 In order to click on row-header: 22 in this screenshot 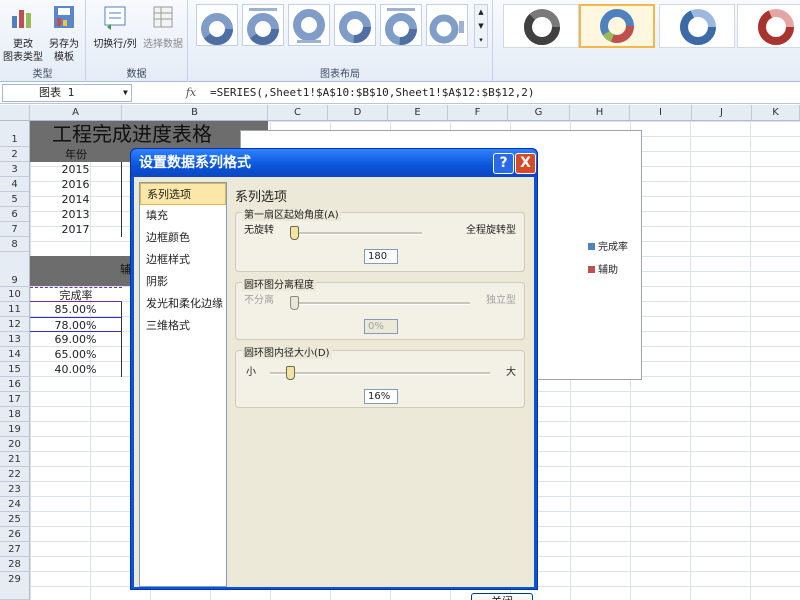, I will do `click(15, 474)`.